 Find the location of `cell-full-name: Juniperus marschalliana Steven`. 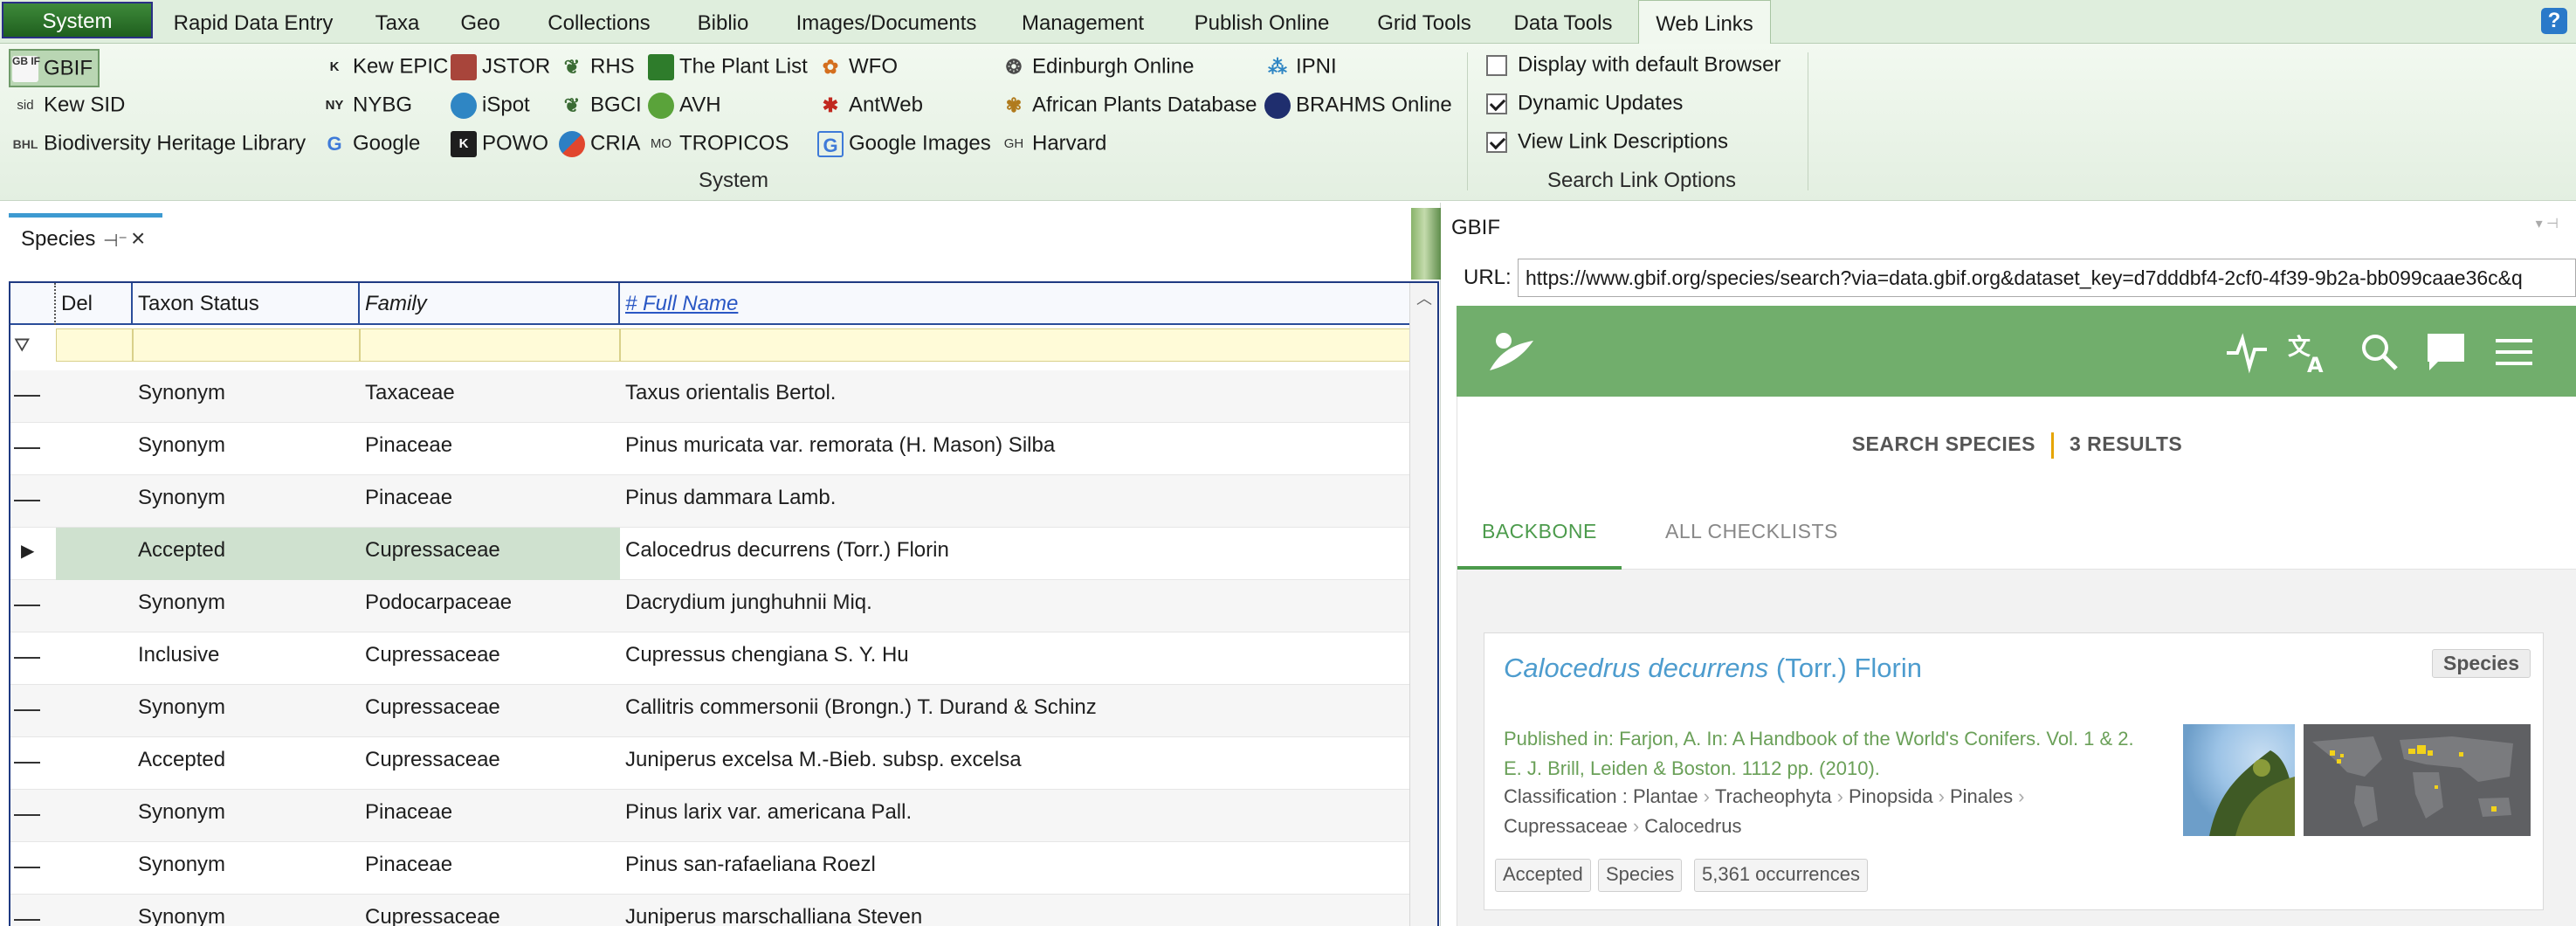

cell-full-name: Juniperus marschalliana Steven is located at coordinates (1016, 911).